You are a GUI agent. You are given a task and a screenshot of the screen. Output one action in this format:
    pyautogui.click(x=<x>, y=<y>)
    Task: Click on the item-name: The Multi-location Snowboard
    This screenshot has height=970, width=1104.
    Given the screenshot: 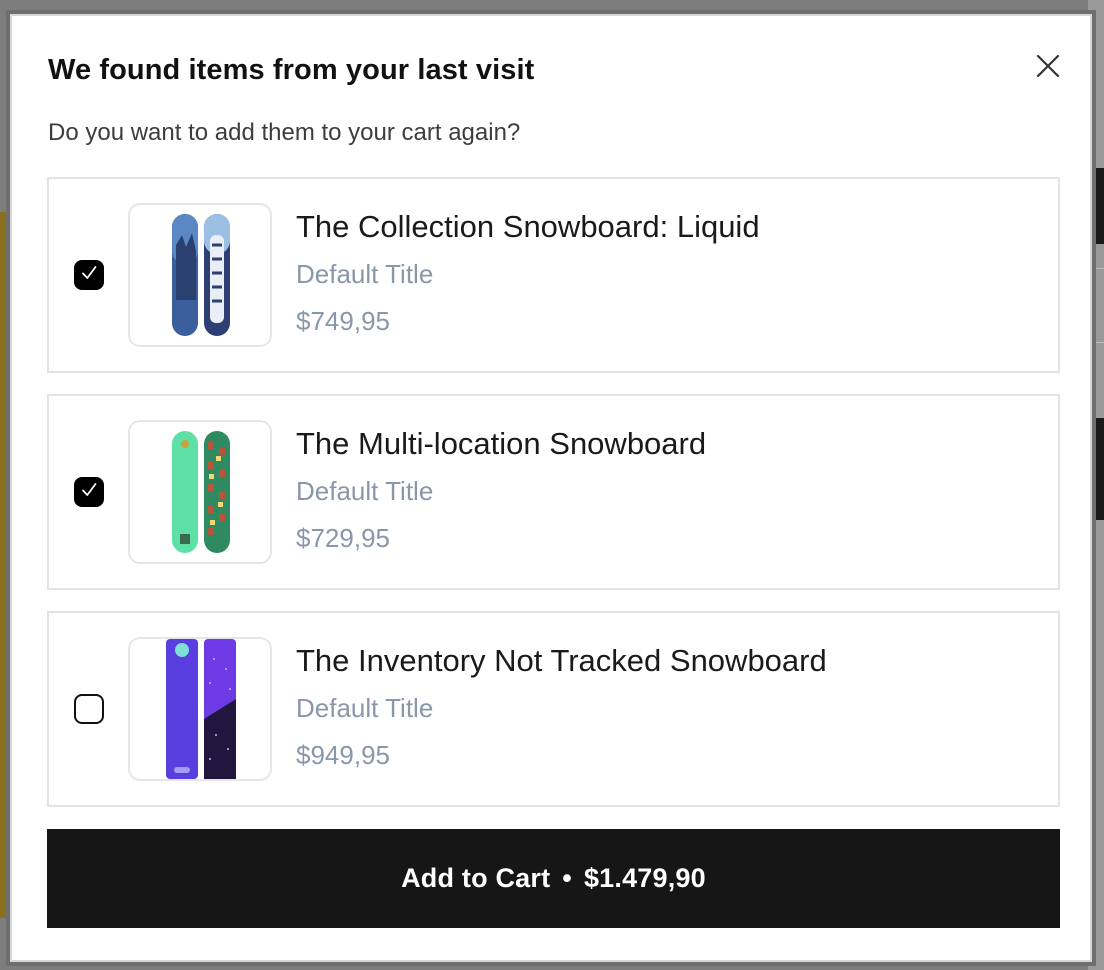 What is the action you would take?
    pyautogui.click(x=501, y=443)
    